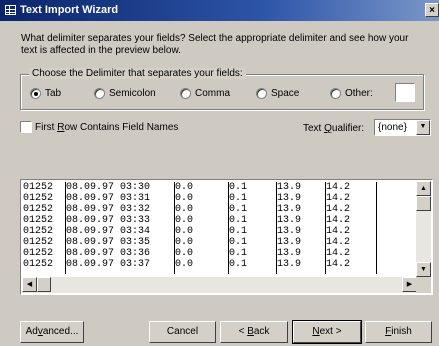 The height and width of the screenshot is (346, 439). Describe the element at coordinates (423, 188) in the screenshot. I see `scroll-up-icon: ▲` at that location.